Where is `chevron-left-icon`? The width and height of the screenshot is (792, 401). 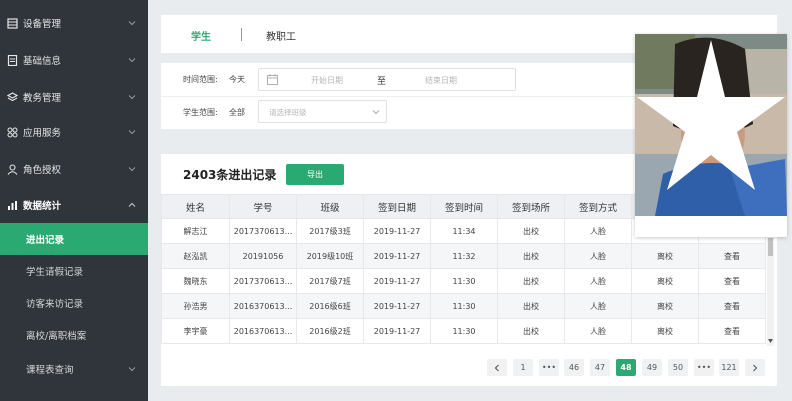
chevron-left-icon is located at coordinates (496, 367).